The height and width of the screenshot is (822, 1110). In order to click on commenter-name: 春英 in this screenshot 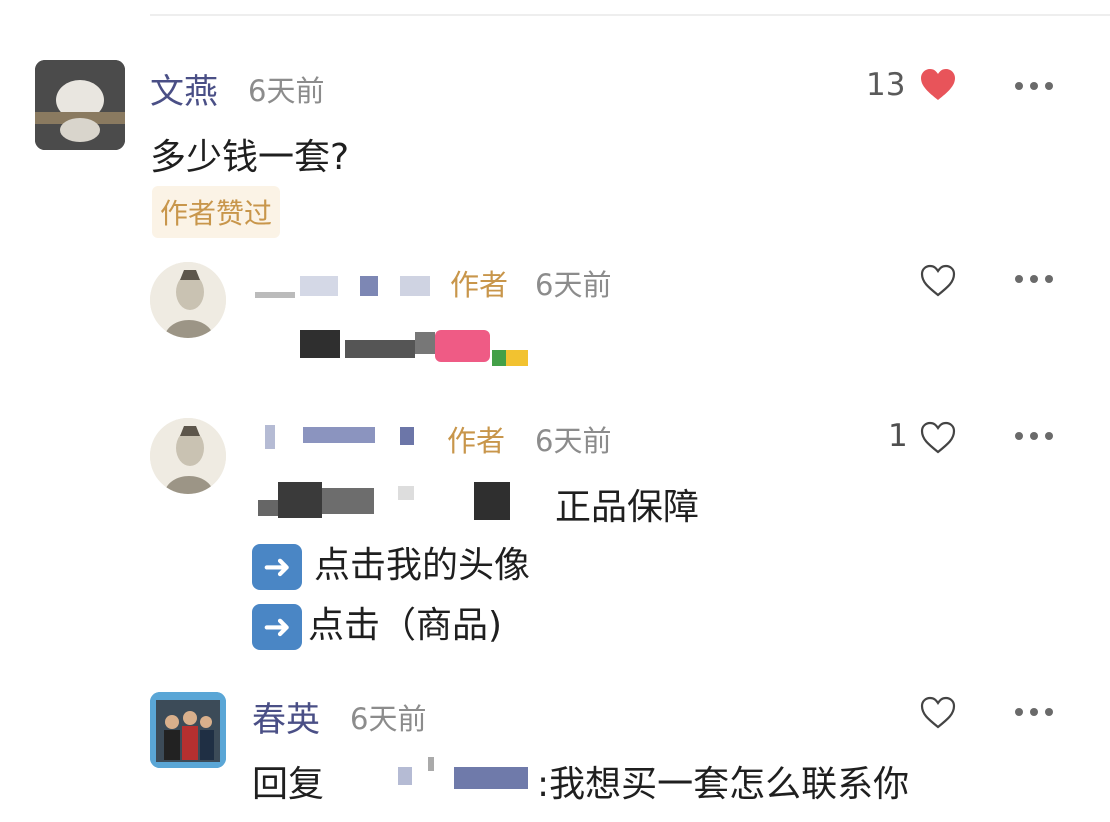, I will do `click(286, 716)`.